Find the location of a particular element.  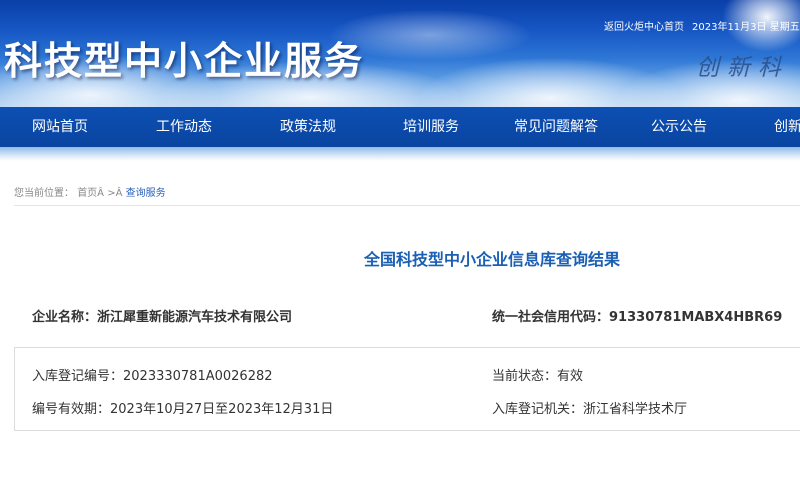

nav-item-announcements: 公示公告 is located at coordinates (679, 127).